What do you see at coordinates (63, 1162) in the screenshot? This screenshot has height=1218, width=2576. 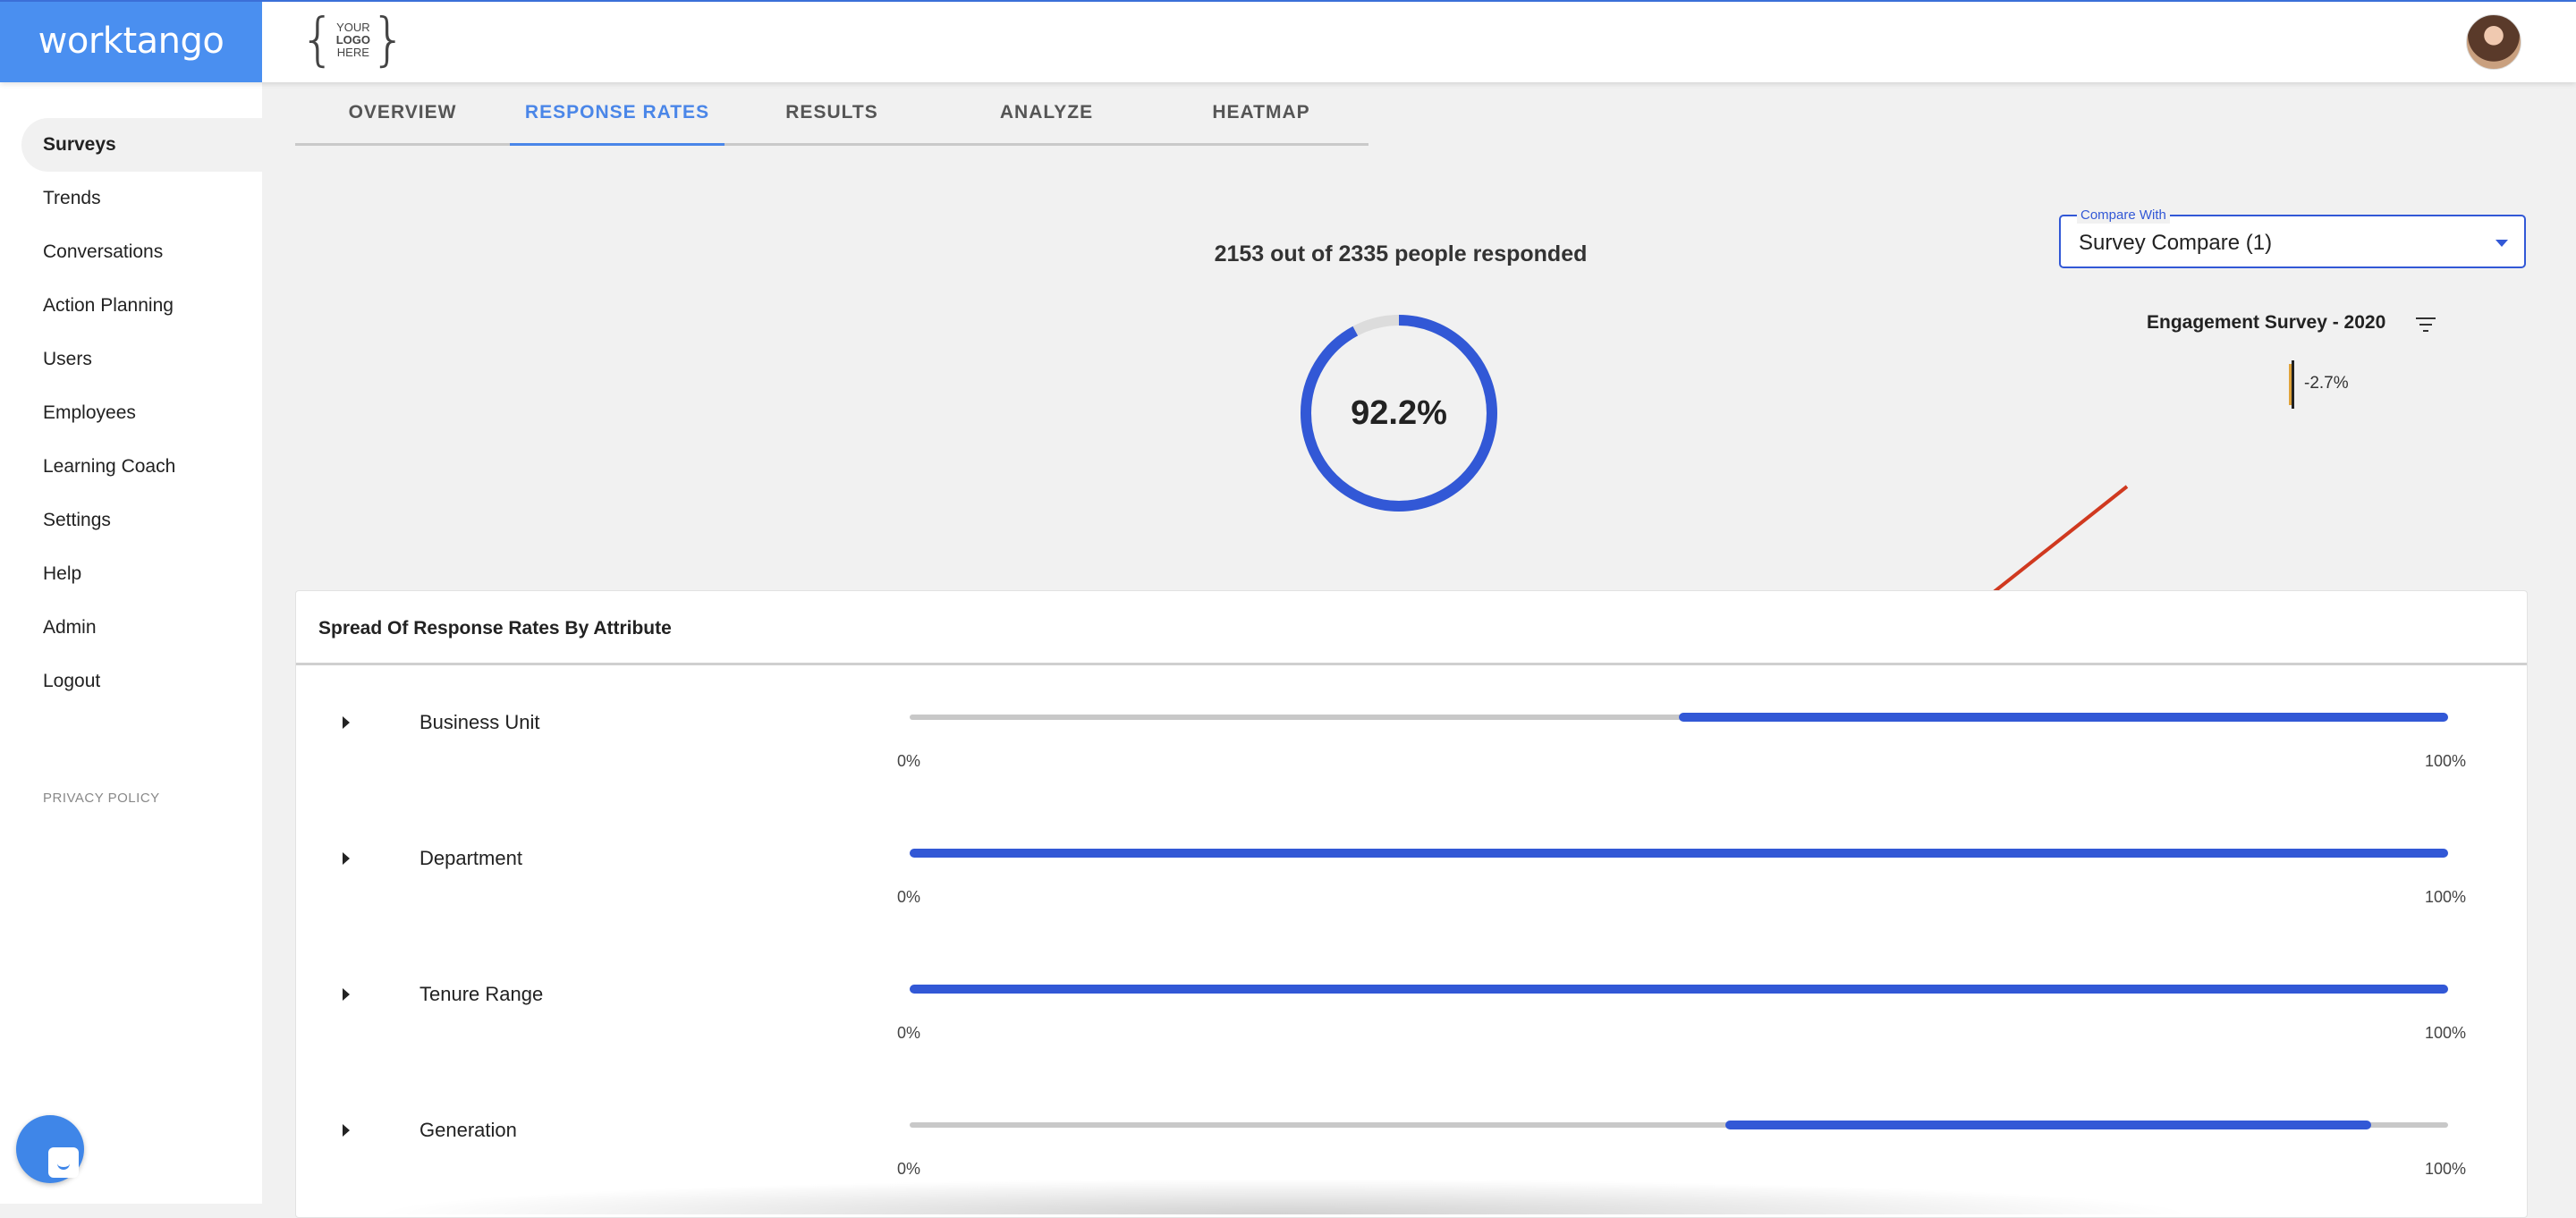 I see `chat-bubble-icon` at bounding box center [63, 1162].